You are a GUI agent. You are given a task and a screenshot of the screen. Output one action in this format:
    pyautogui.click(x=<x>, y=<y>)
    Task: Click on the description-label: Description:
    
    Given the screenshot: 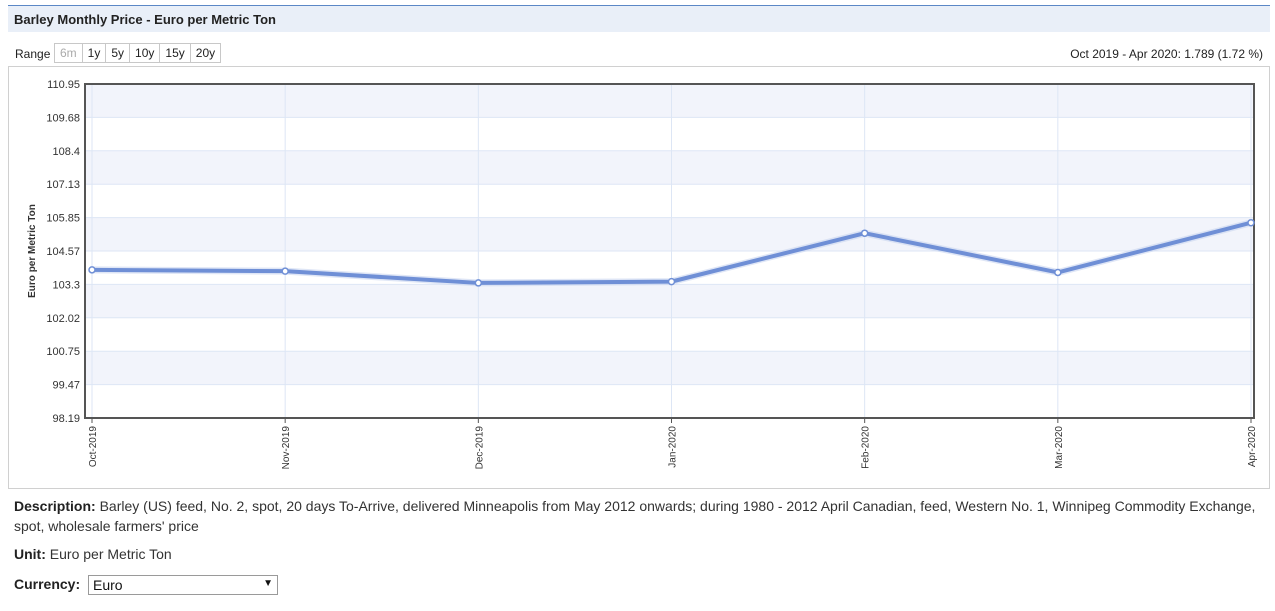 What is the action you would take?
    pyautogui.click(x=55, y=506)
    